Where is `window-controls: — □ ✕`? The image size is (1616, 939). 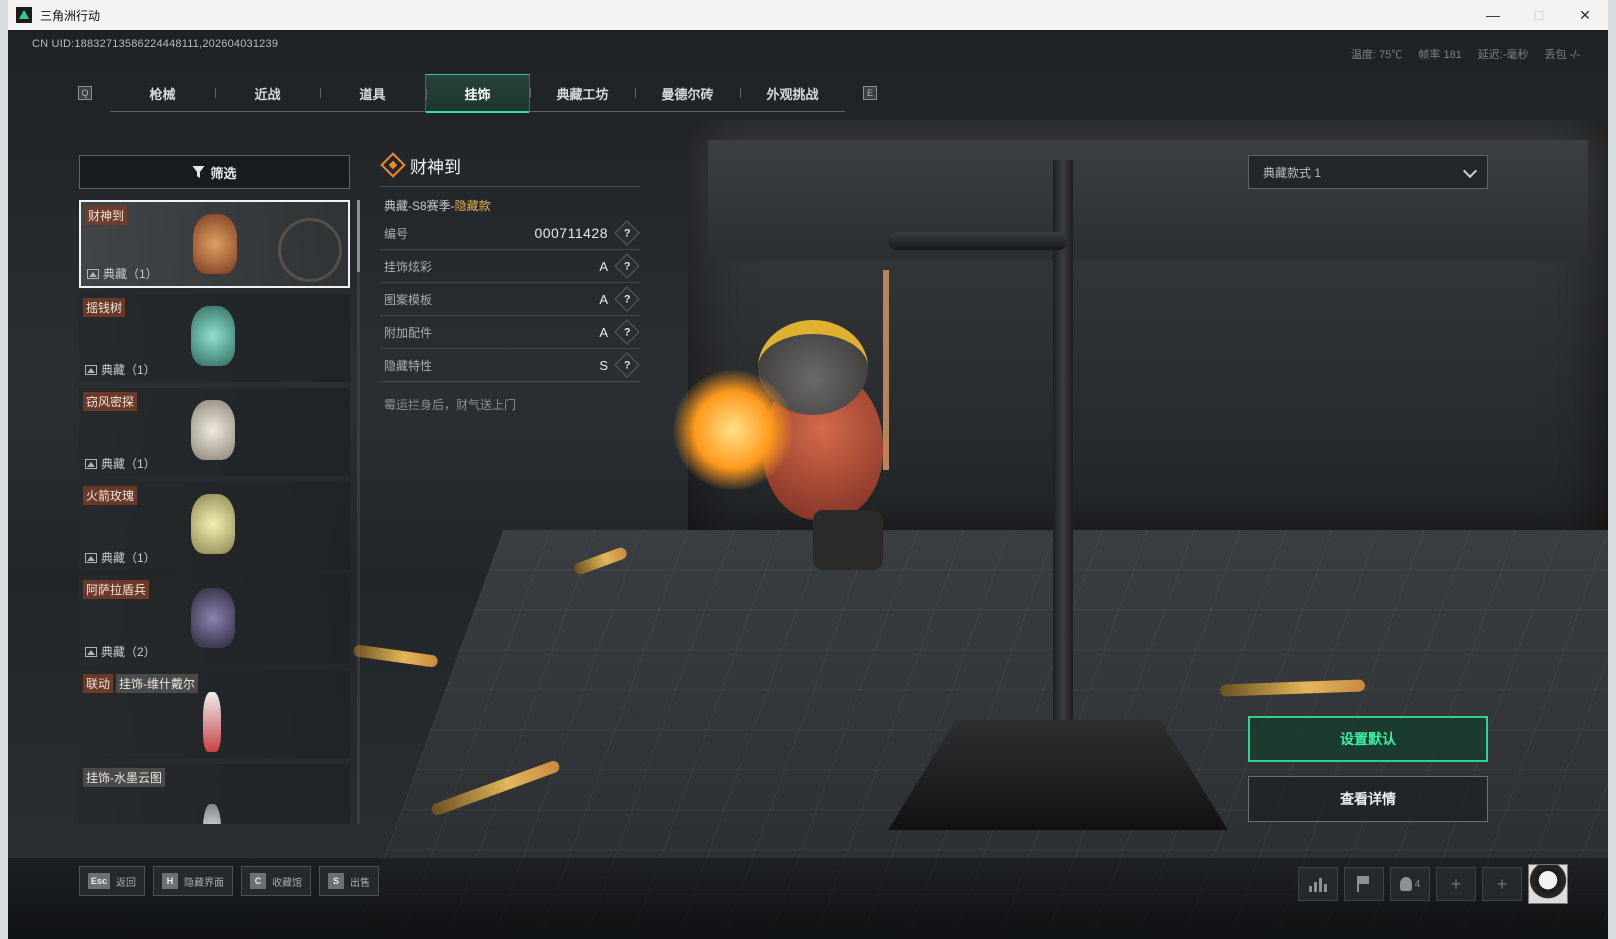
window-controls: — □ ✕ is located at coordinates (1539, 15).